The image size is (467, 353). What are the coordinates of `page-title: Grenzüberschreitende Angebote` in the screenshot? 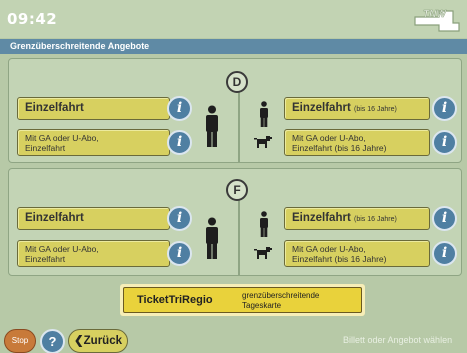 It's located at (233, 46).